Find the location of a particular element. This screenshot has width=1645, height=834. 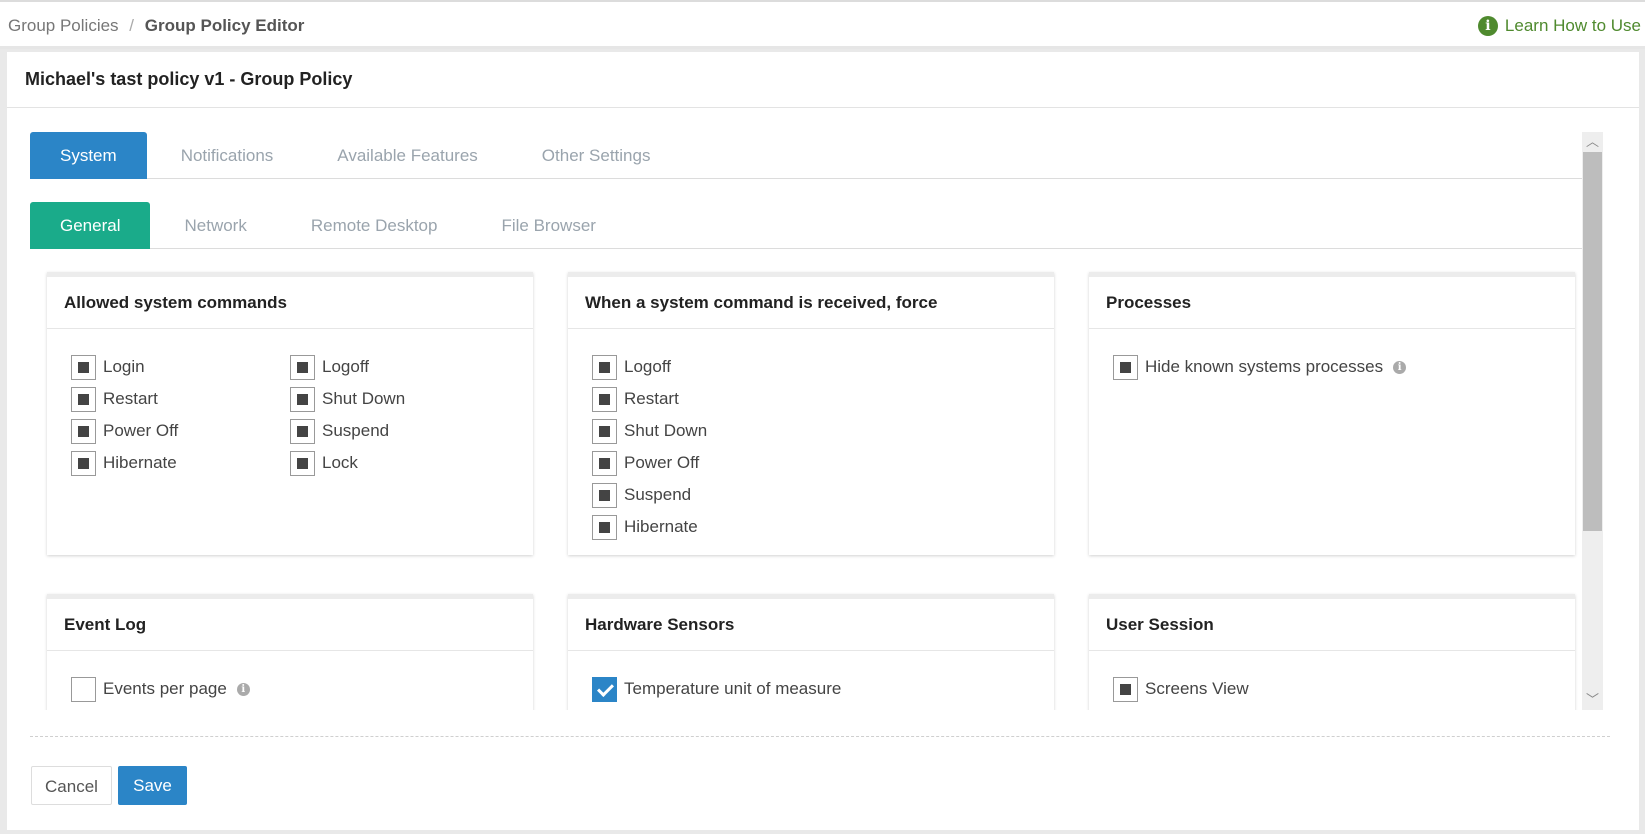

card-user-session: User Session Screens View is located at coordinates (1332, 652).